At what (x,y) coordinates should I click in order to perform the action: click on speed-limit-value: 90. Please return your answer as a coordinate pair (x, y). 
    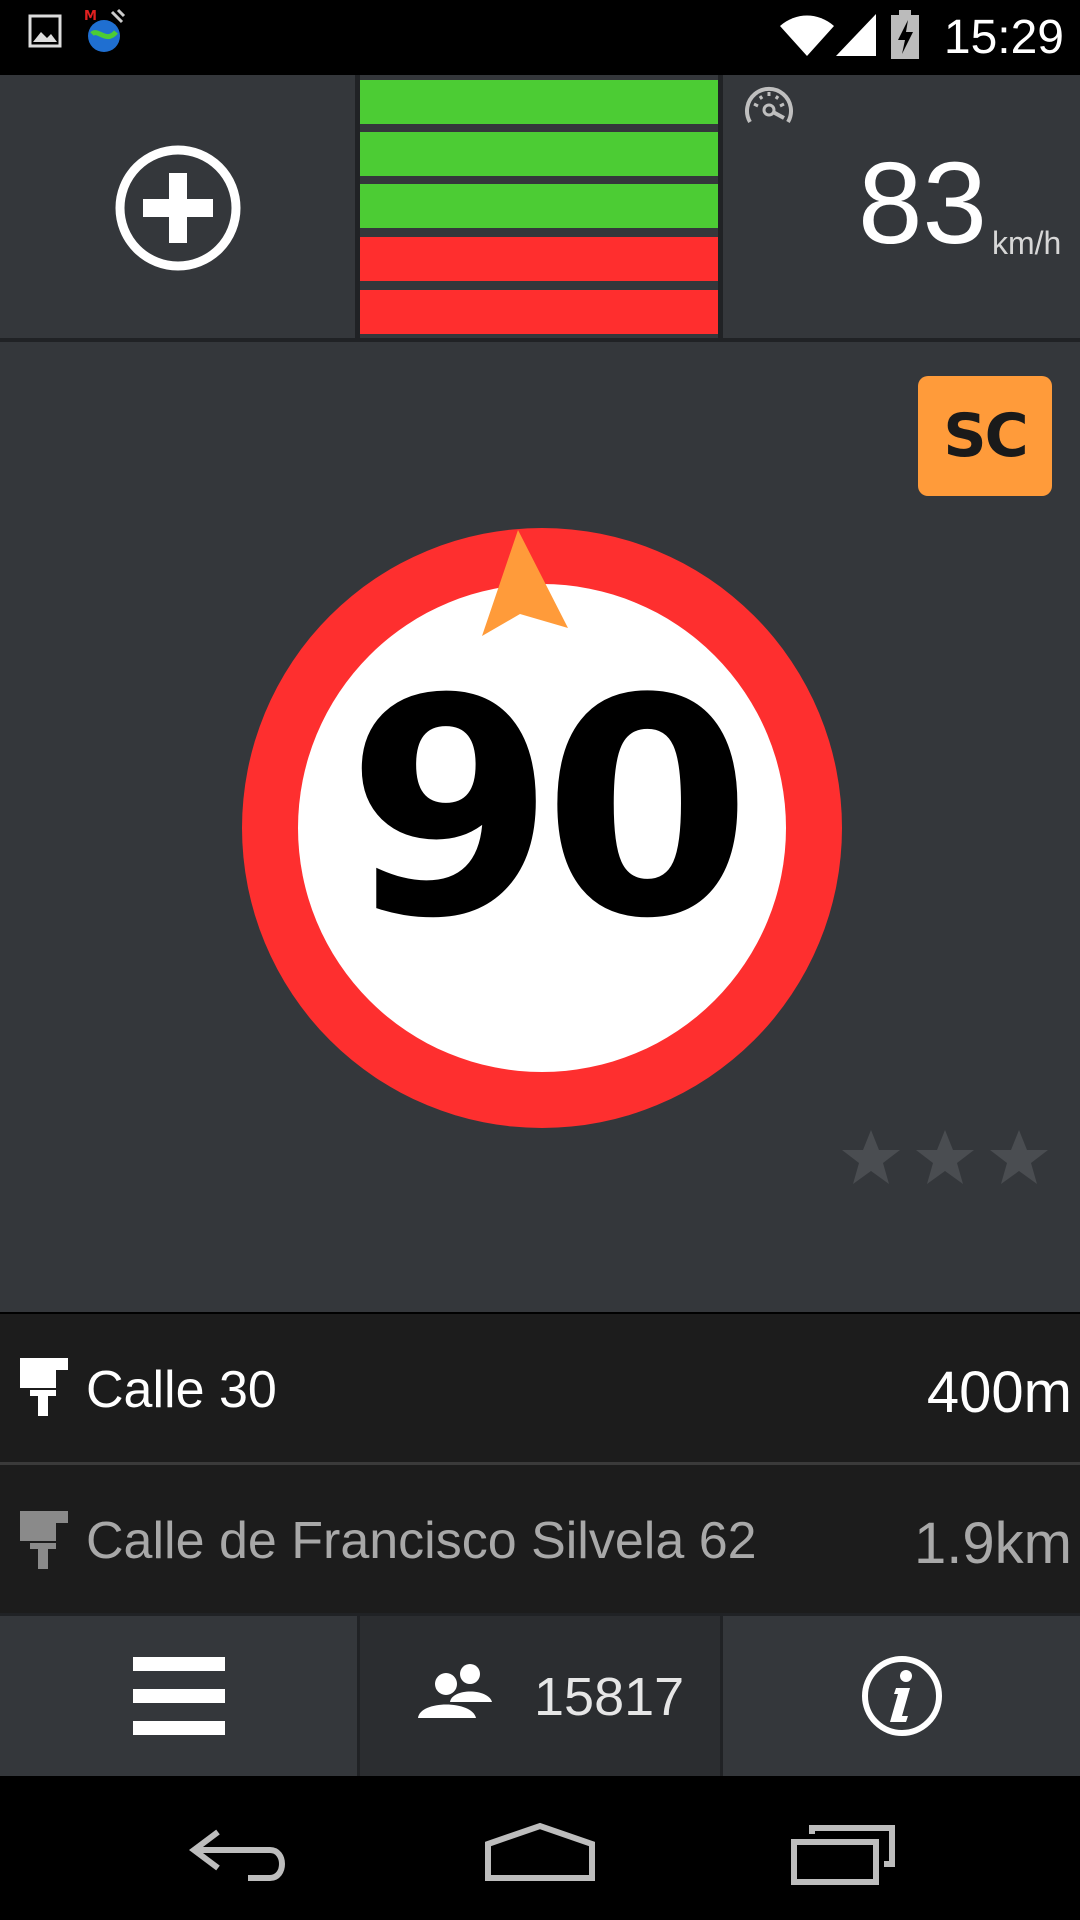
    Looking at the image, I should click on (548, 809).